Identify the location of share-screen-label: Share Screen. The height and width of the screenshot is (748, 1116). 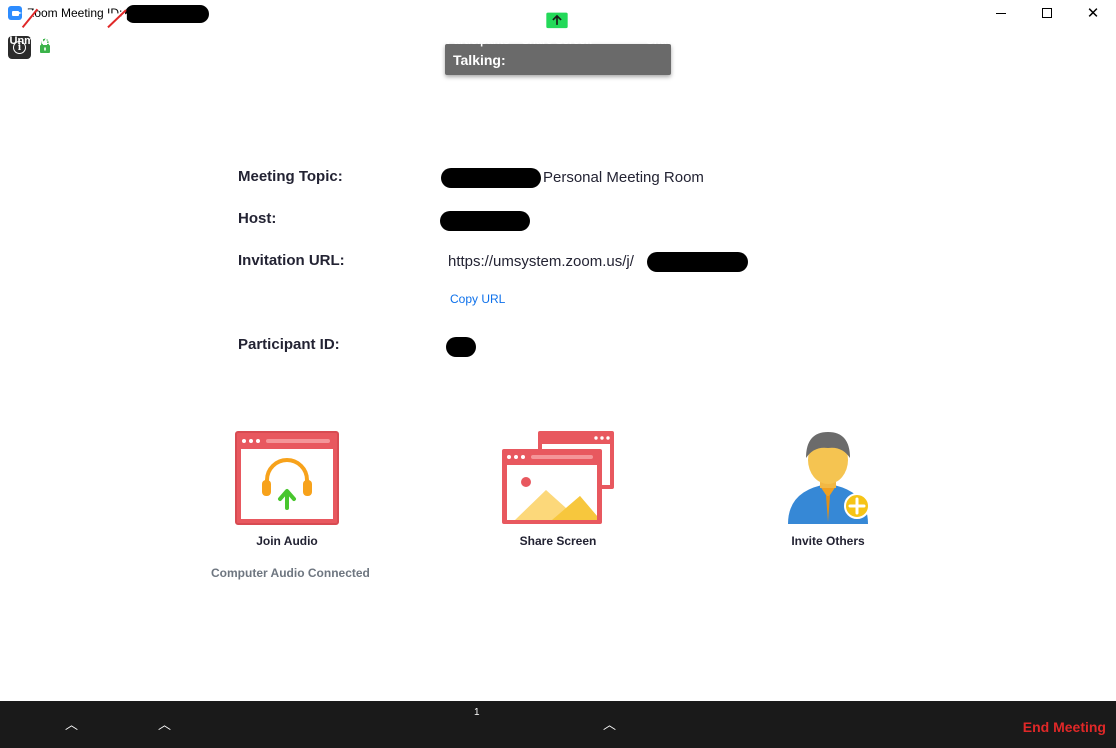
(557, 41).